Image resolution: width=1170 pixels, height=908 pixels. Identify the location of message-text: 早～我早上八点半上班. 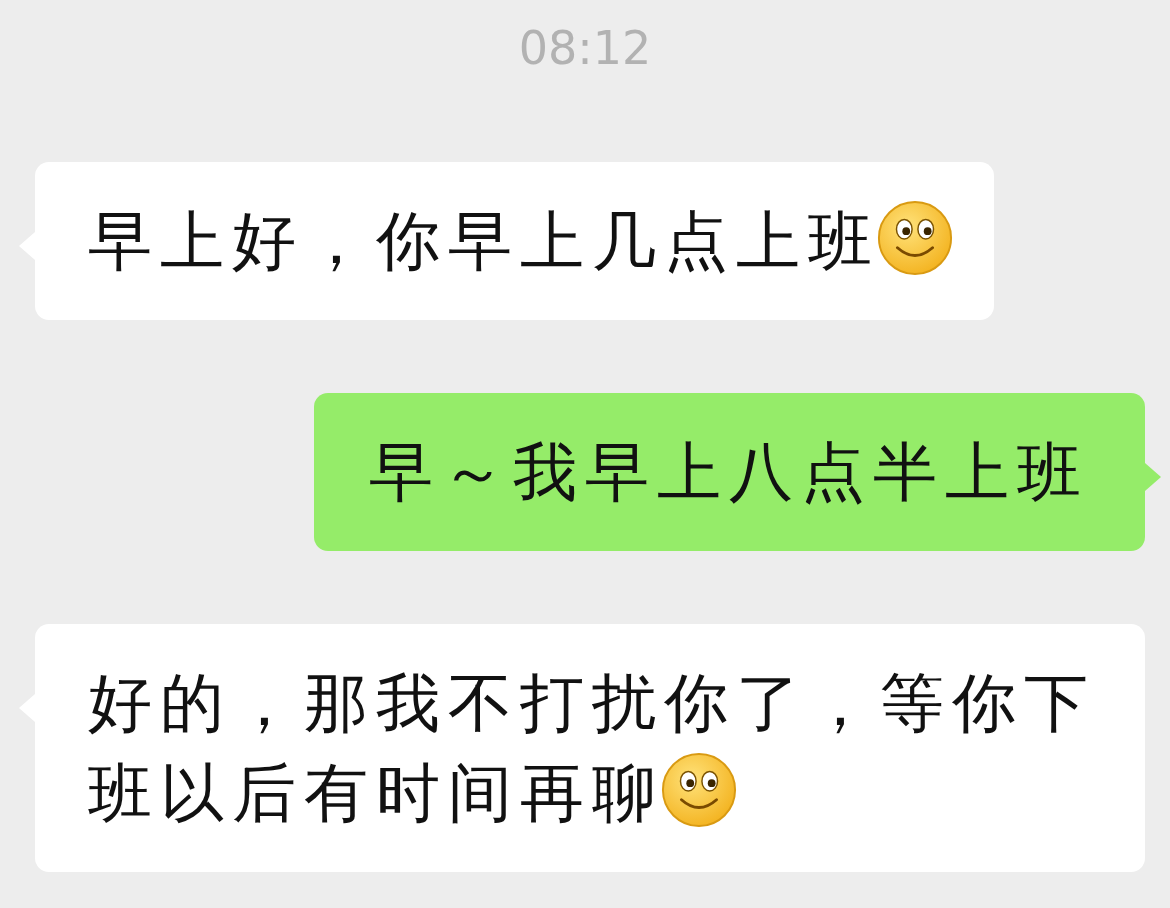
(729, 472).